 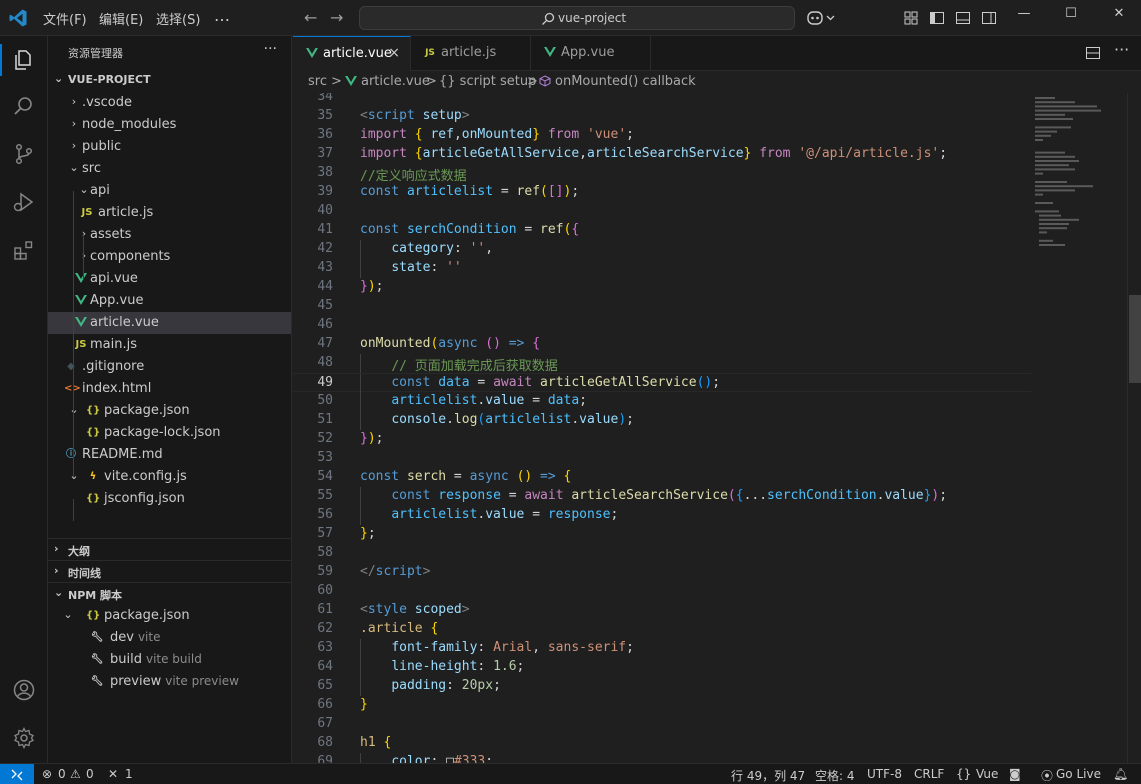 What do you see at coordinates (124, 322) in the screenshot?
I see `tree-item-label: article.vue` at bounding box center [124, 322].